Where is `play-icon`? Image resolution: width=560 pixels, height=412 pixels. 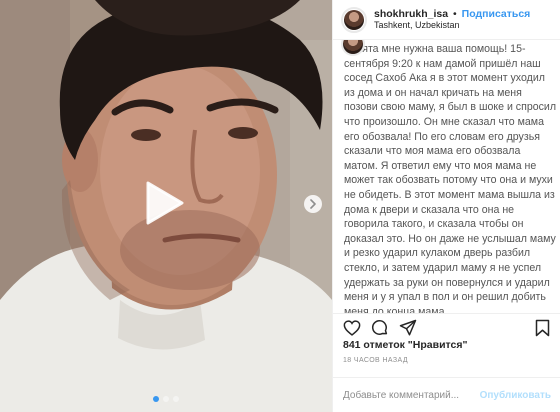 play-icon is located at coordinates (165, 203).